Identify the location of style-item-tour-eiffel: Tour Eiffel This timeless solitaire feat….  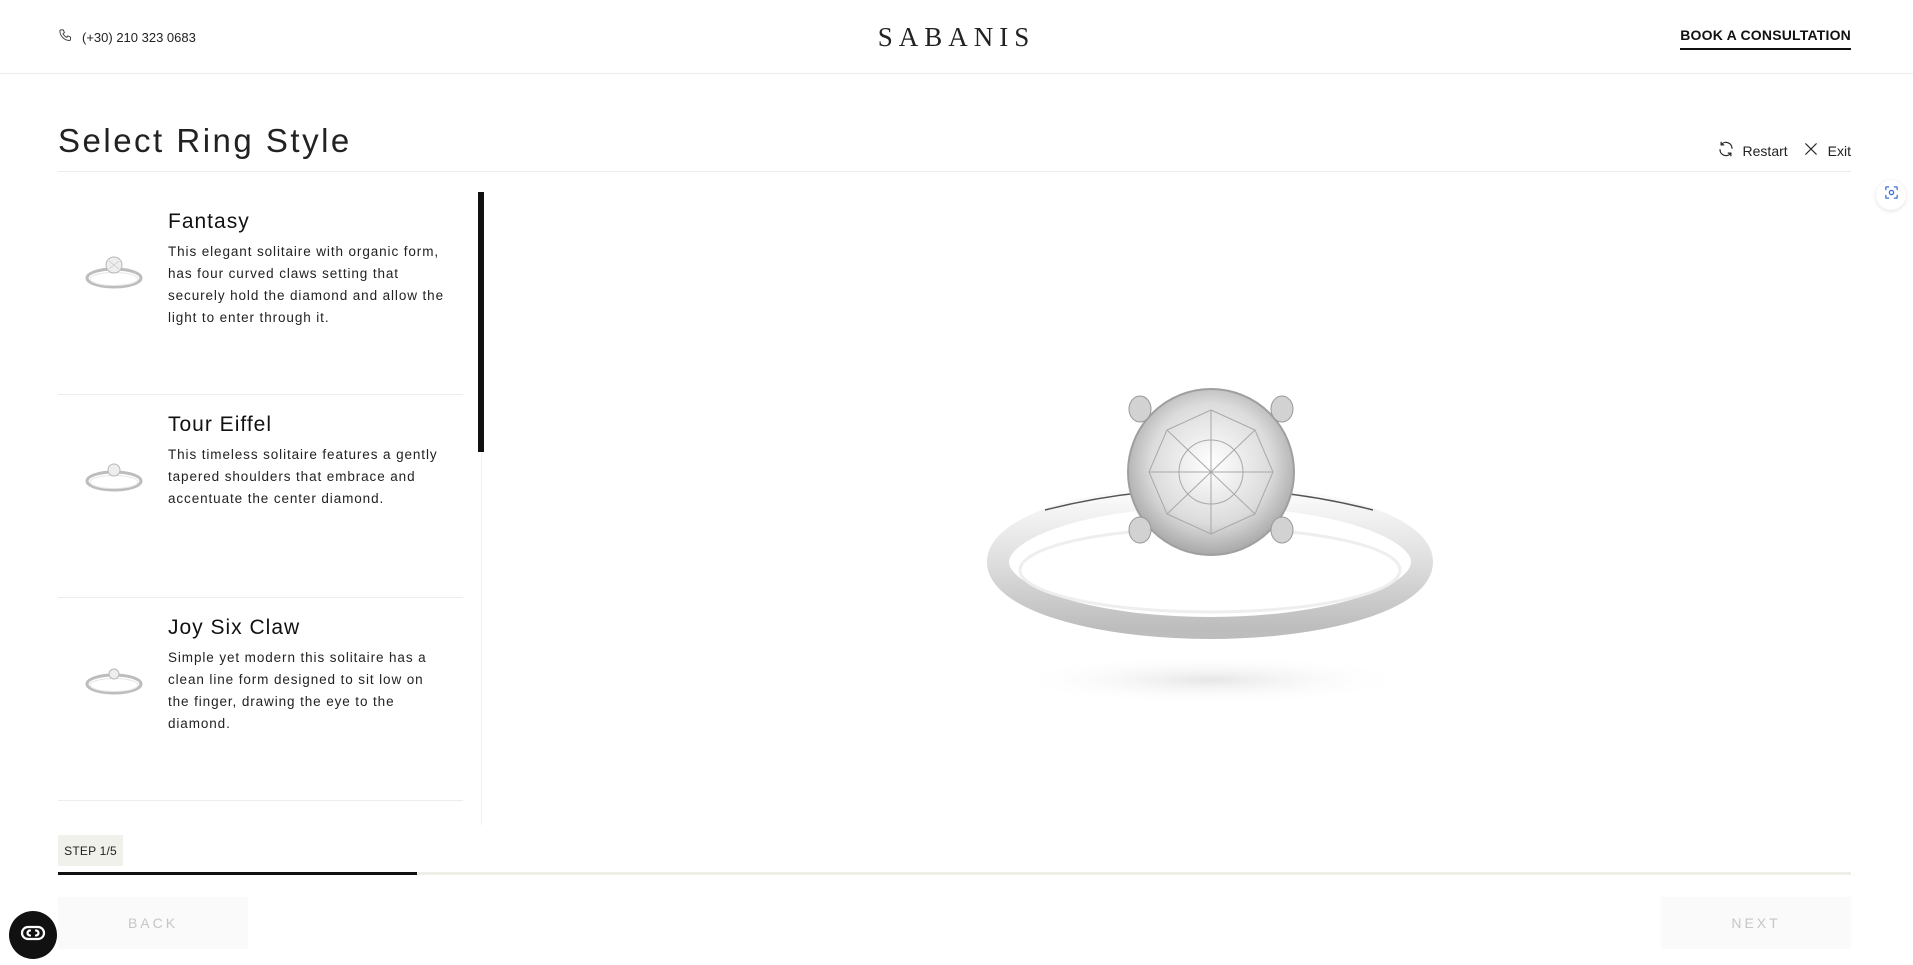
(260, 496).